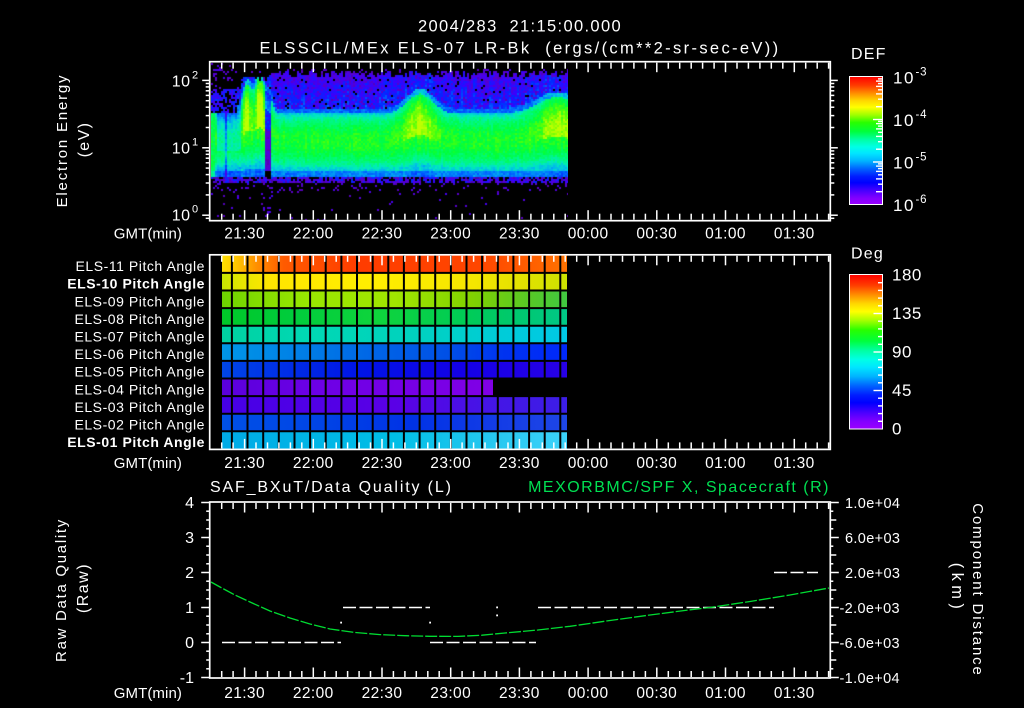 This screenshot has height=708, width=1024. I want to click on svg-text: (eV), so click(84, 140).